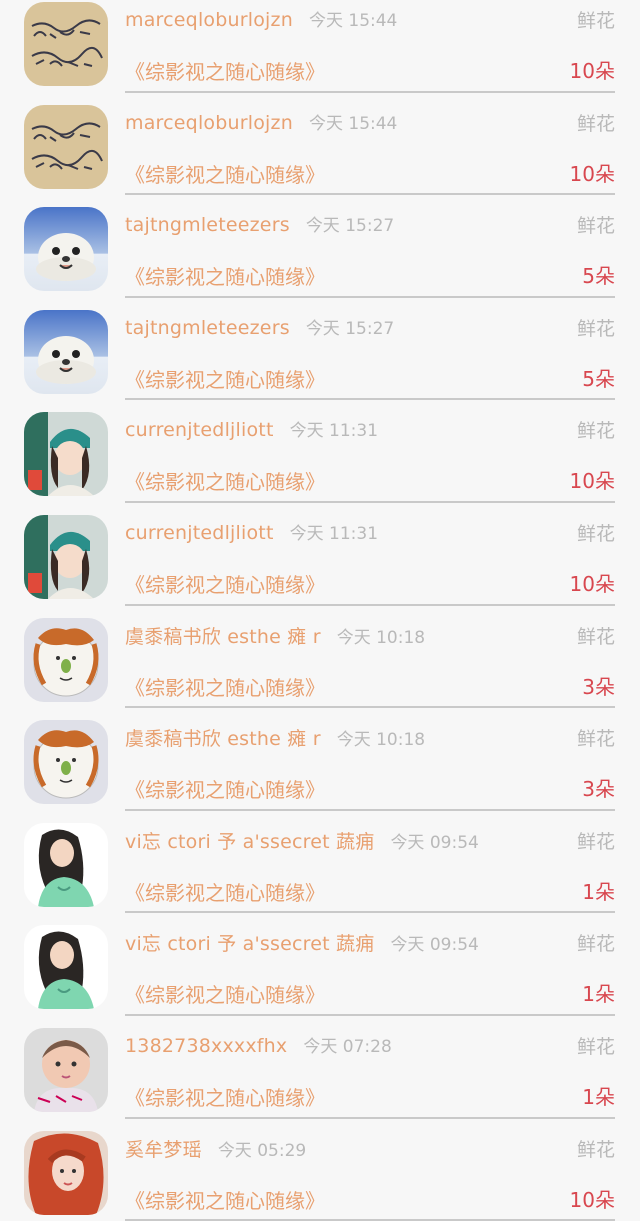 This screenshot has width=640, height=1221. I want to click on timestamp: 今天 05:29, so click(262, 1150).